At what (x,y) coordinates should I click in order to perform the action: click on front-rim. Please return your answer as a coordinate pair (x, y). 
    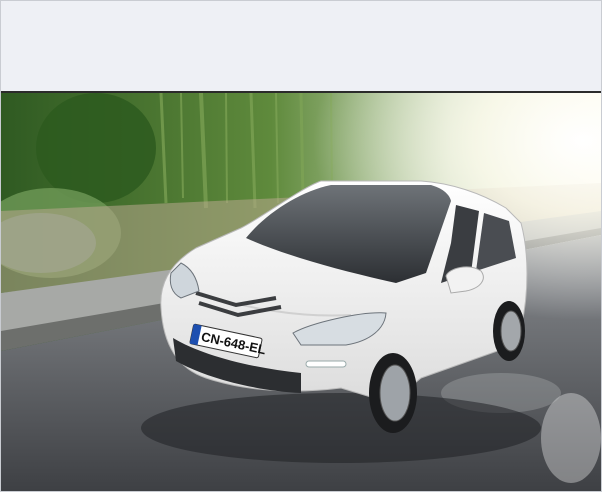
    Looking at the image, I should click on (395, 393).